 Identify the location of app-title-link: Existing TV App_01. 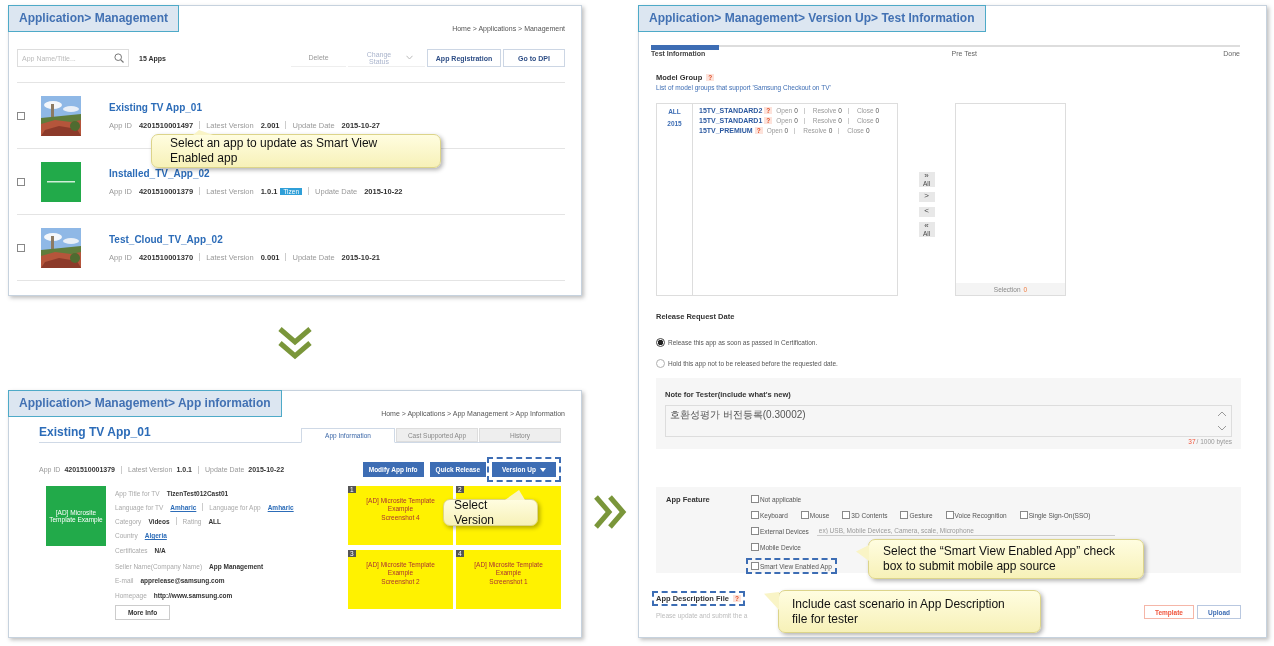
(244, 107).